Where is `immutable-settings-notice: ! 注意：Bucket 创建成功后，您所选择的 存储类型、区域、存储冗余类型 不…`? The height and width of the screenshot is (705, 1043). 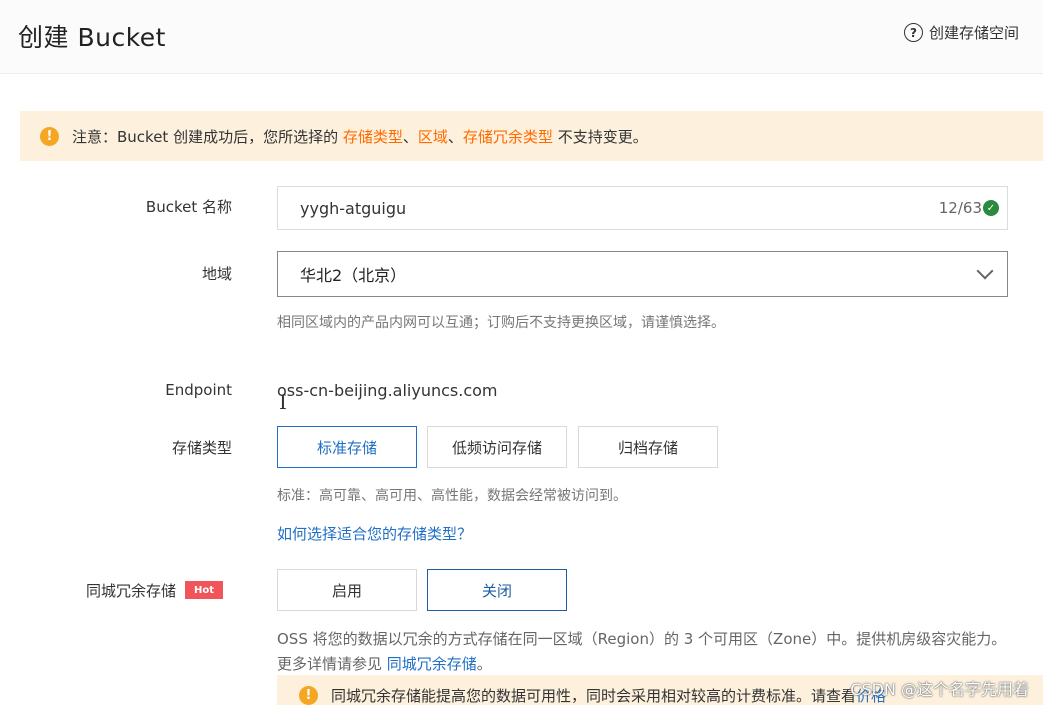 immutable-settings-notice: ! 注意：Bucket 创建成功后，您所选择的 存储类型、区域、存储冗余类型 不… is located at coordinates (531, 136).